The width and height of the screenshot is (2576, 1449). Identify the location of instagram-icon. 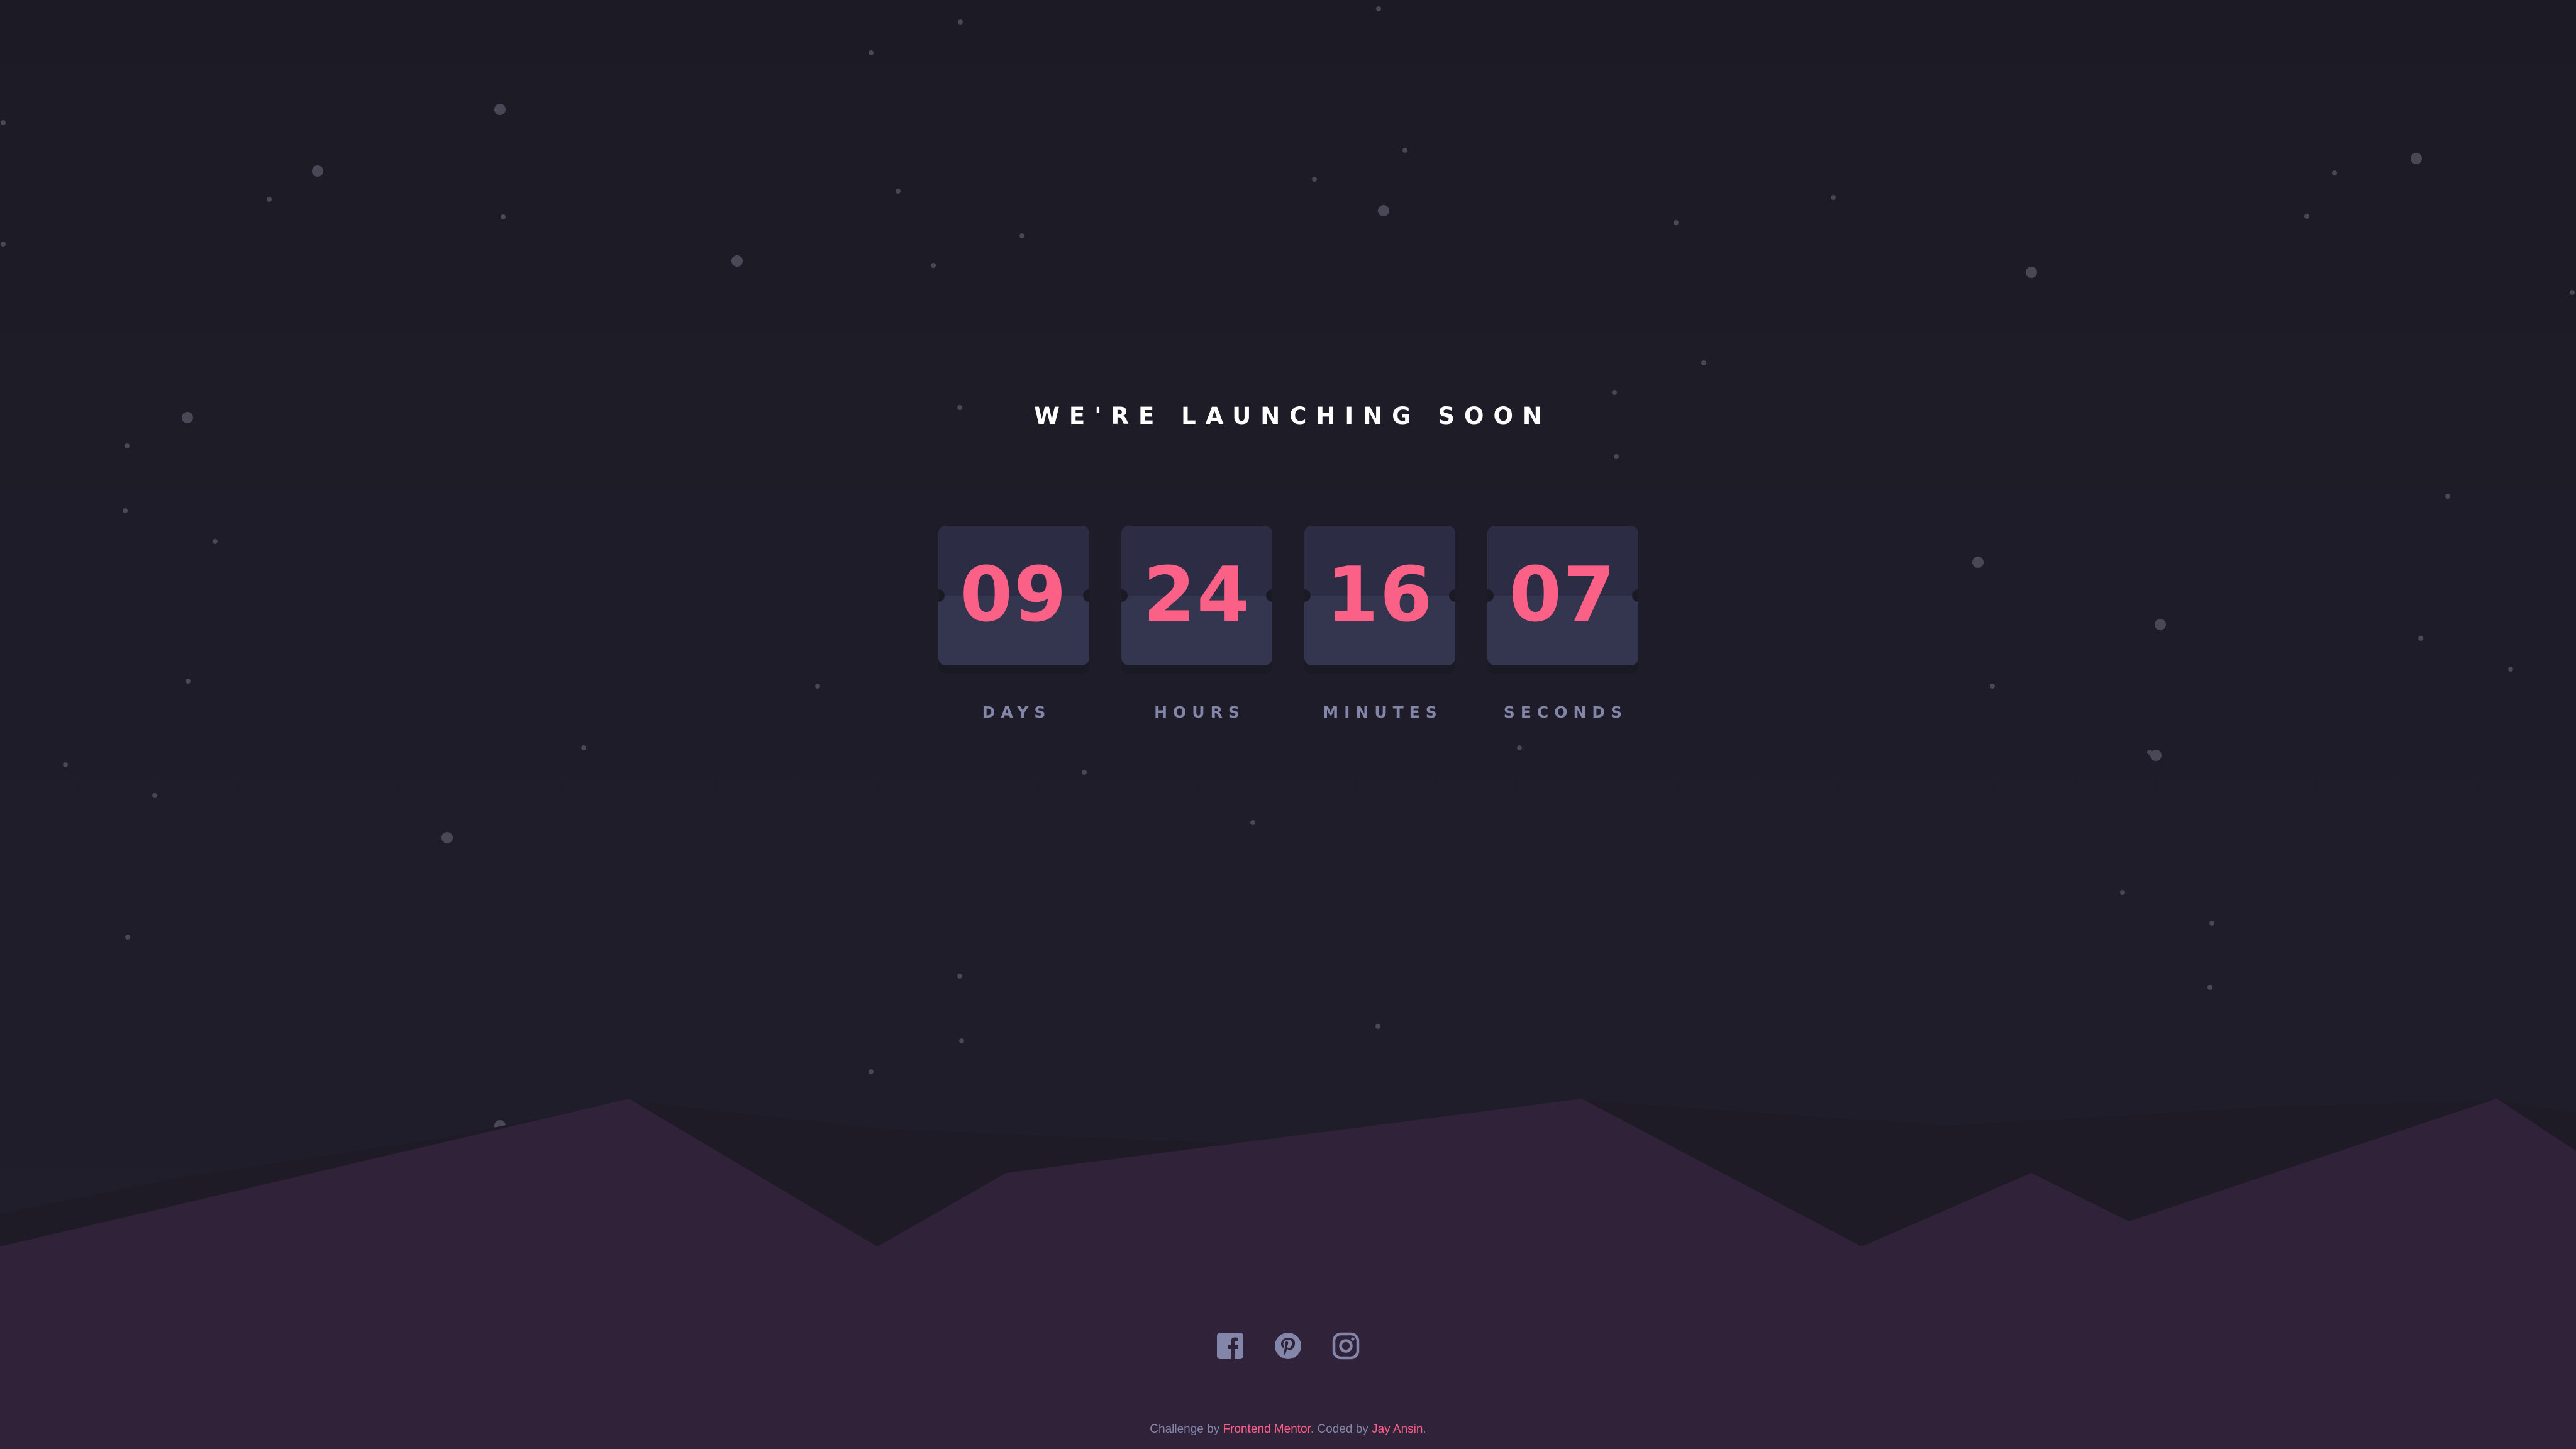
(1346, 1346).